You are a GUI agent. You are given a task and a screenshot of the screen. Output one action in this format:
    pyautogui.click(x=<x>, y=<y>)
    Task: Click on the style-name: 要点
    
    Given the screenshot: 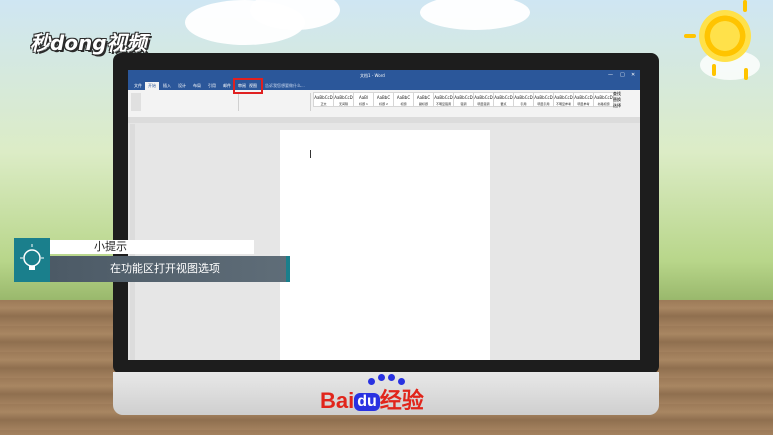 What is the action you would take?
    pyautogui.click(x=503, y=104)
    